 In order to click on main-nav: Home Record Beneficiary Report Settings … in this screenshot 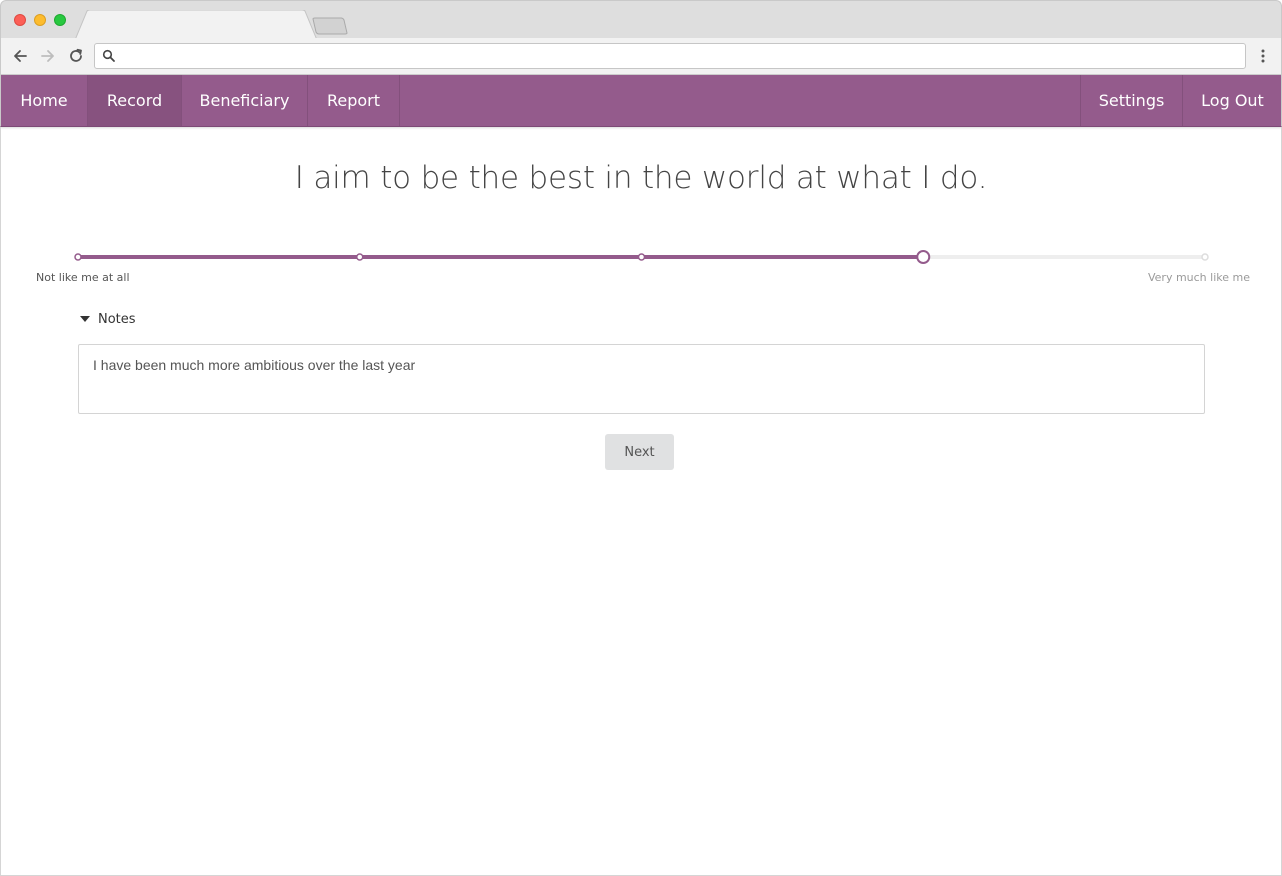, I will do `click(641, 101)`.